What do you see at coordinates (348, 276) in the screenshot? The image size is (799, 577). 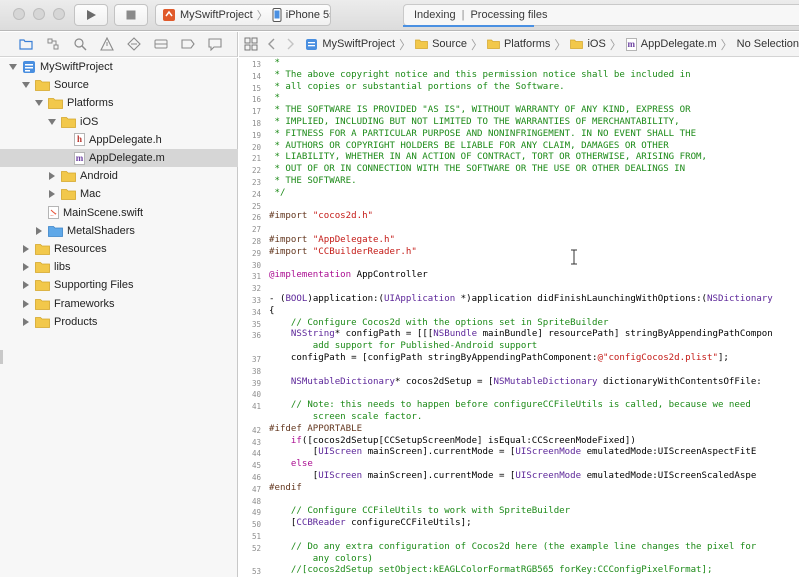 I see `code-line: @implementation AppController` at bounding box center [348, 276].